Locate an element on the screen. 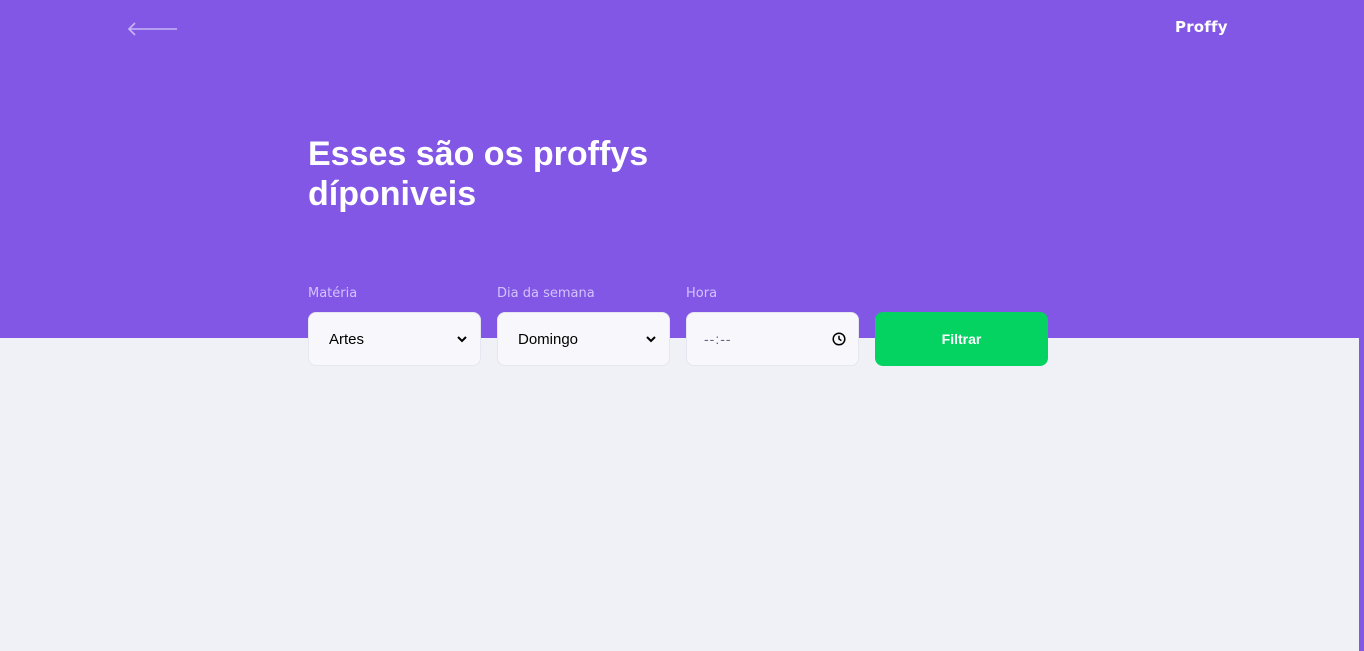 The width and height of the screenshot is (1364, 651). time-input-value: --:-- is located at coordinates (718, 339).